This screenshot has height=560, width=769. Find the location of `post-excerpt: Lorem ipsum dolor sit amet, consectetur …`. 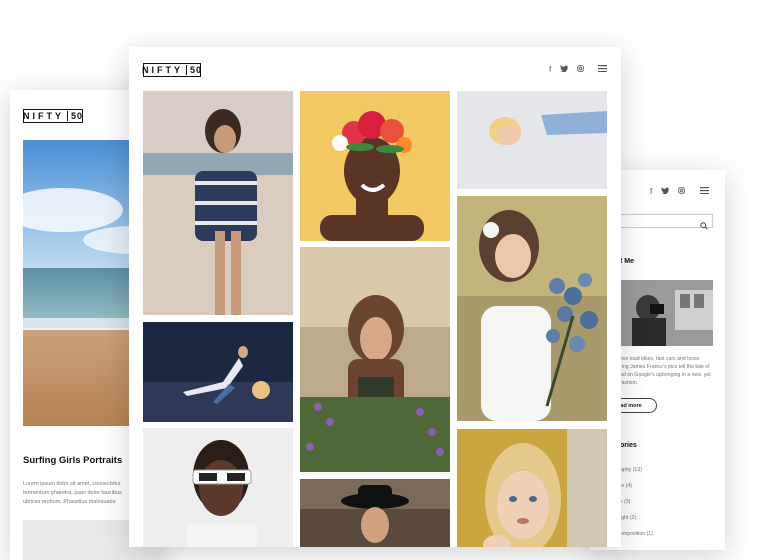

post-excerpt: Lorem ipsum dolor sit amet, consectetur … is located at coordinates (72, 493).